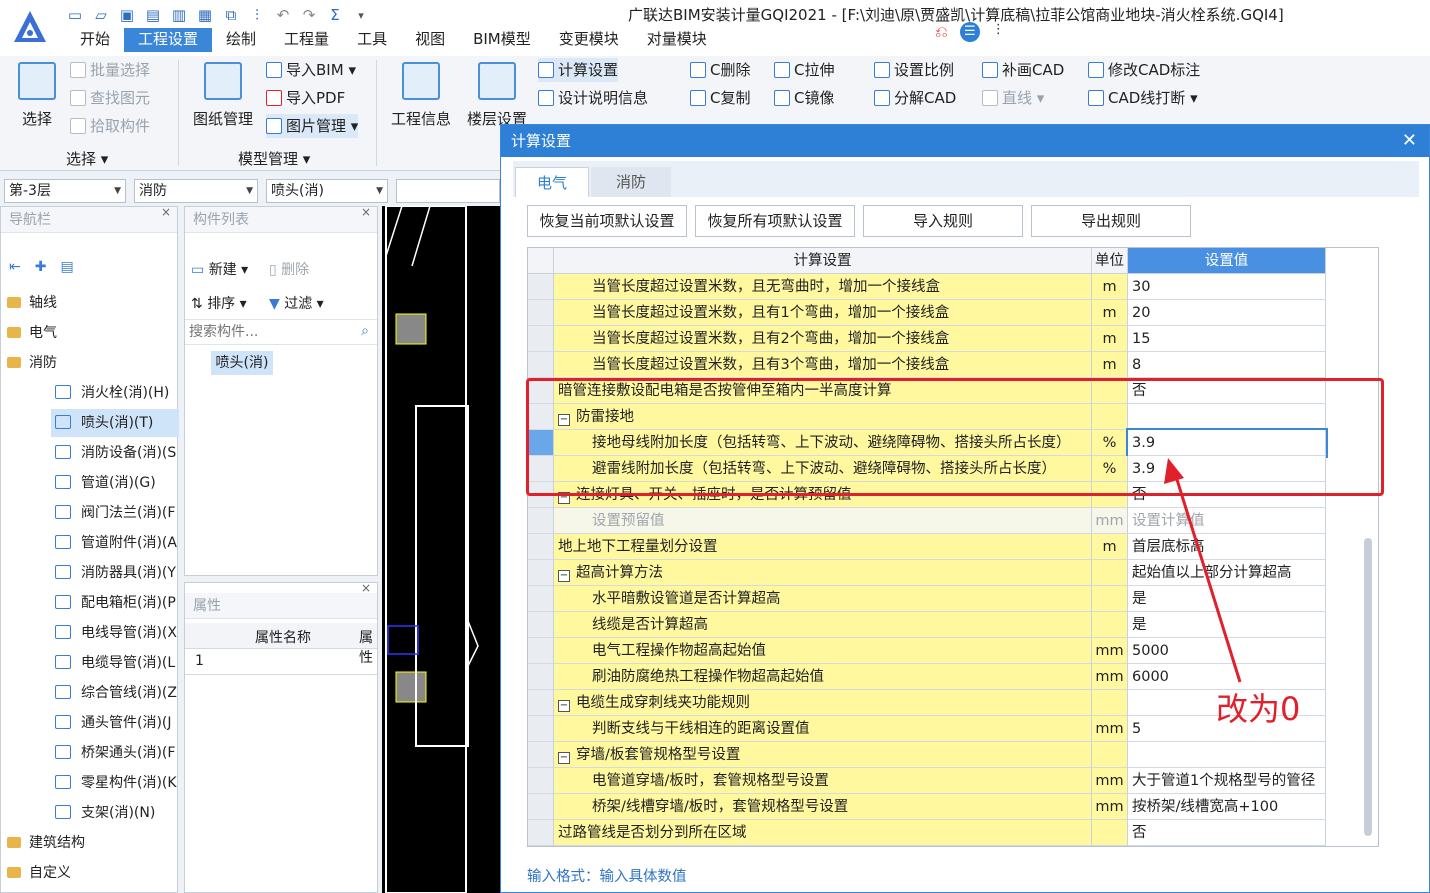 Image resolution: width=1430 pixels, height=893 pixels. What do you see at coordinates (327, 191) in the screenshot?
I see `component-select: 喷头(消) ▼` at bounding box center [327, 191].